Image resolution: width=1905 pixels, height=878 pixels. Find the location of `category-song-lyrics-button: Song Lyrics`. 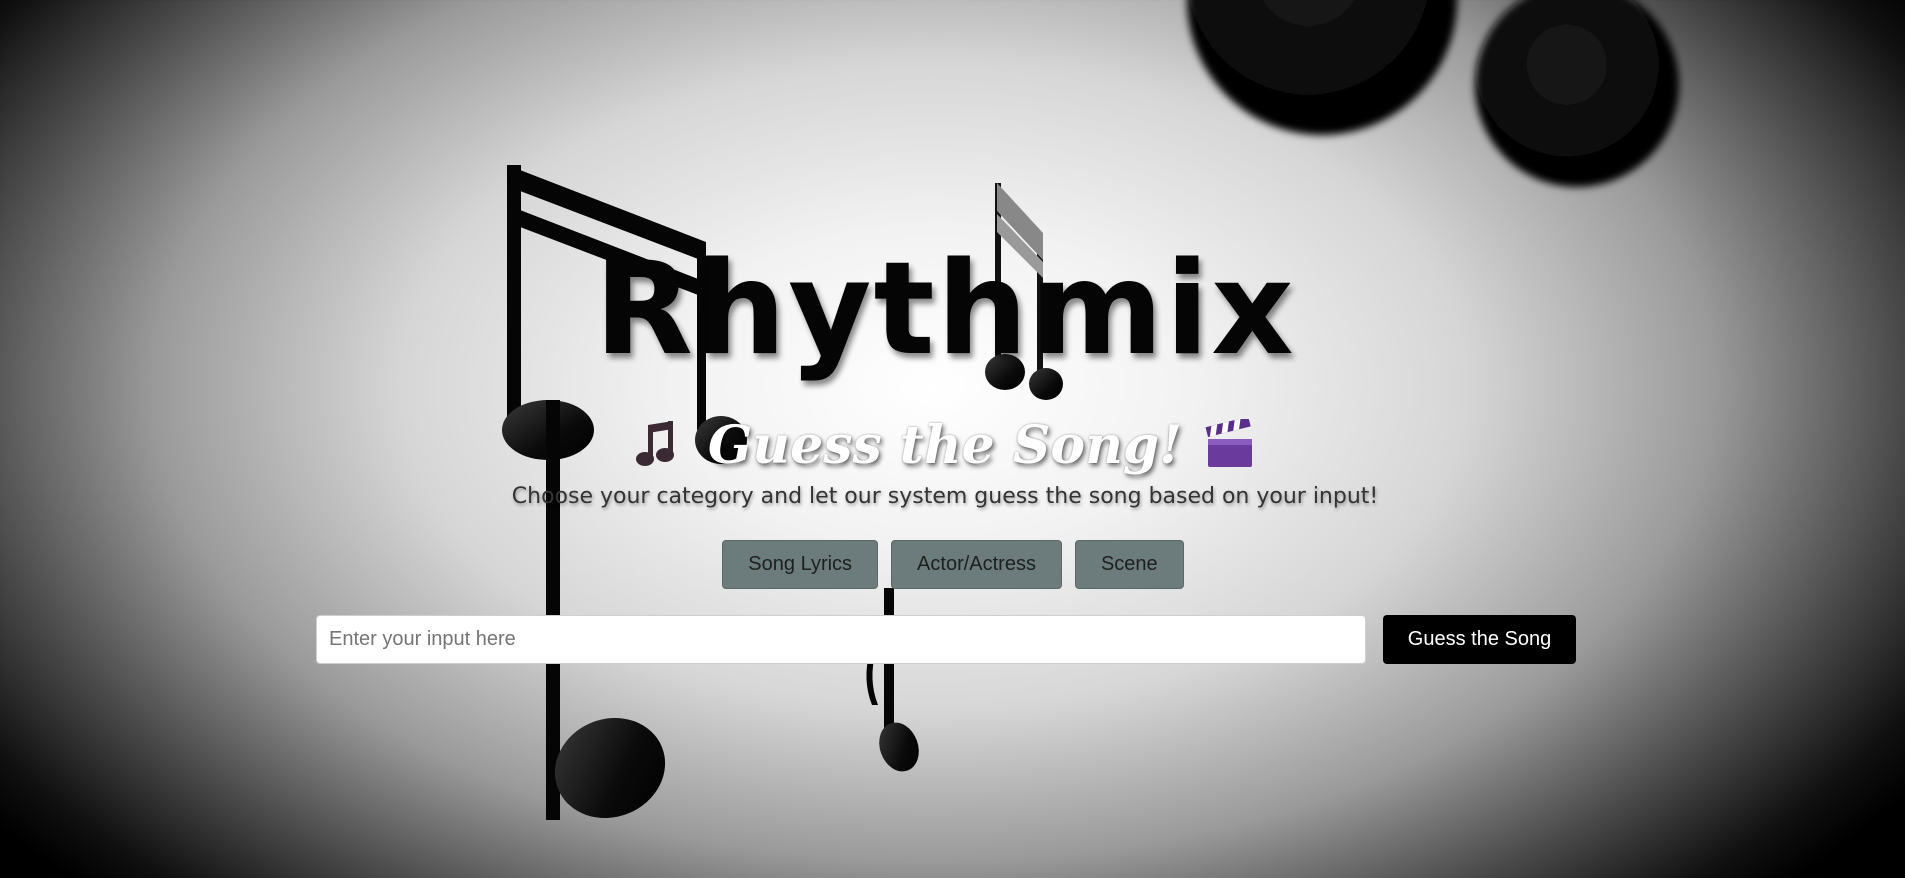

category-song-lyrics-button: Song Lyrics is located at coordinates (800, 564).